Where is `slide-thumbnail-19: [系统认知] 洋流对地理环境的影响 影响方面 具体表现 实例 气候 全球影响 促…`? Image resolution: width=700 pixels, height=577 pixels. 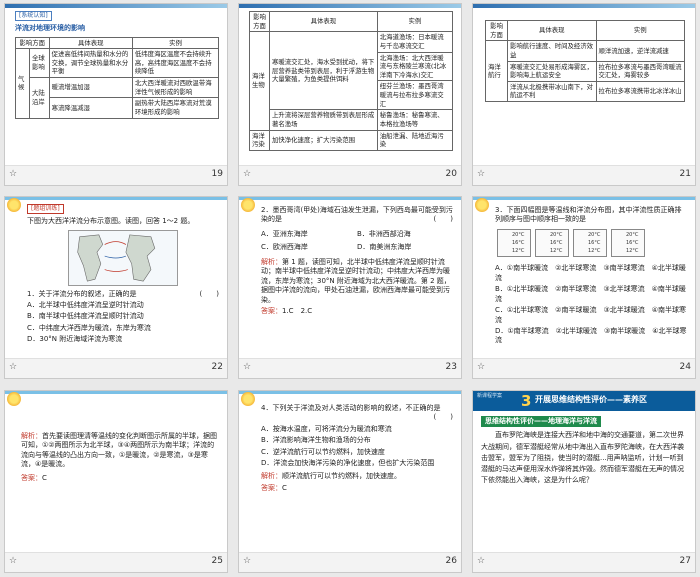
slide-thumbnail-19: [系统认知] 洋流对地理环境的影响 影响方面 具体表现 实例 气候 全球影响 促… is located at coordinates (116, 94).